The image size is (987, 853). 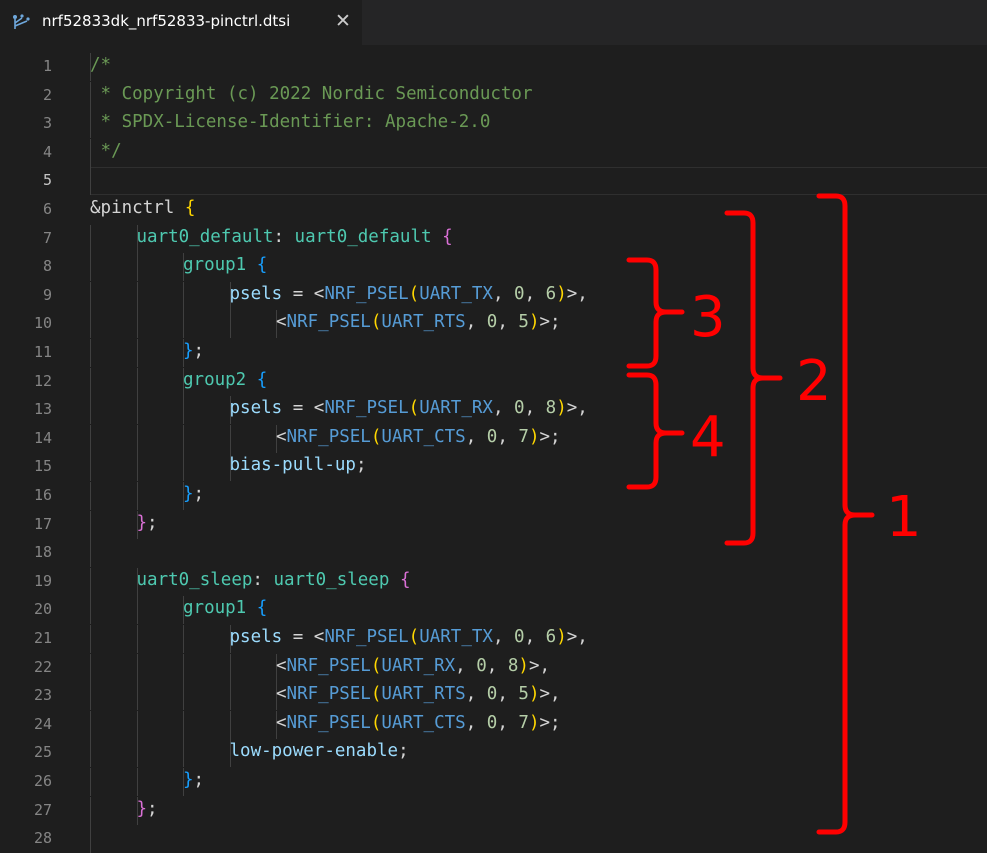 I want to click on code-line: 12 group2 {, so click(x=493, y=381).